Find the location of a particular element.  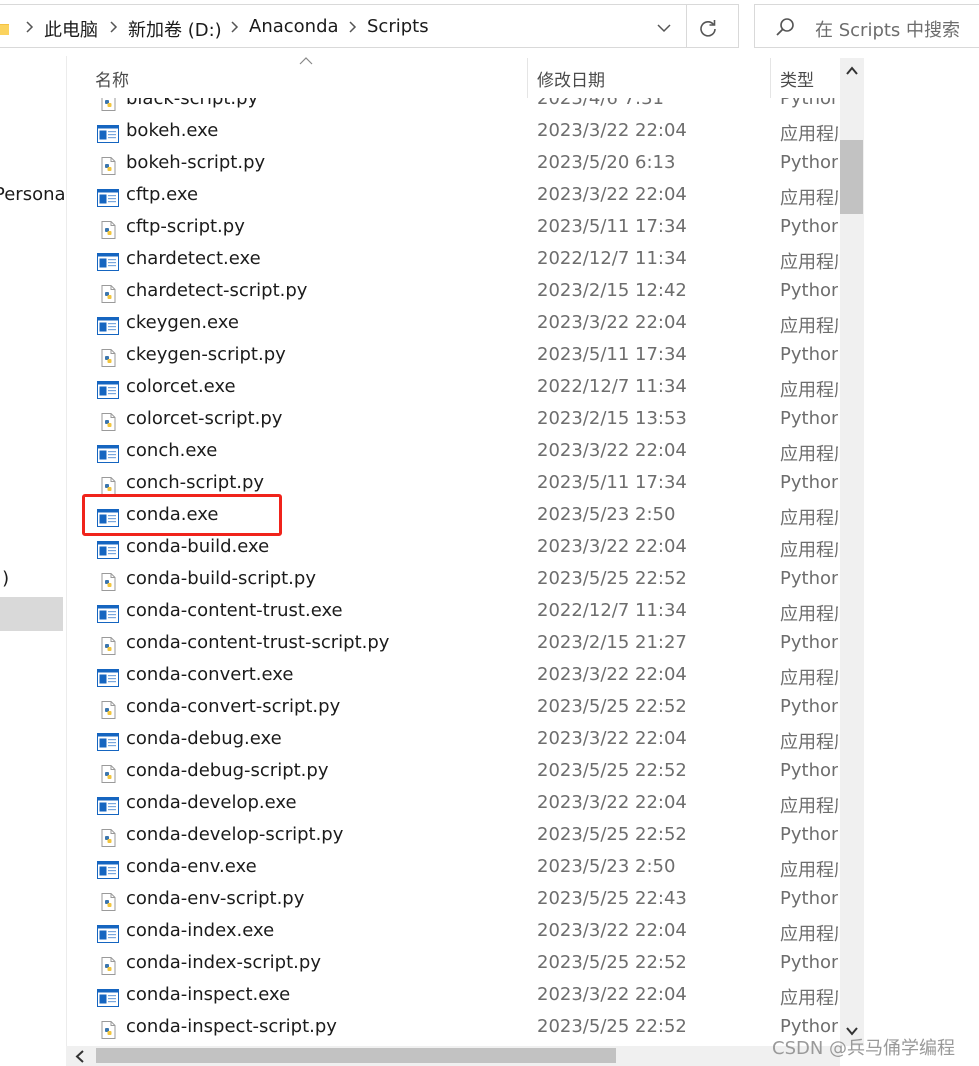

search-placeholder: 在 Scripts 中搜索 is located at coordinates (887, 29).